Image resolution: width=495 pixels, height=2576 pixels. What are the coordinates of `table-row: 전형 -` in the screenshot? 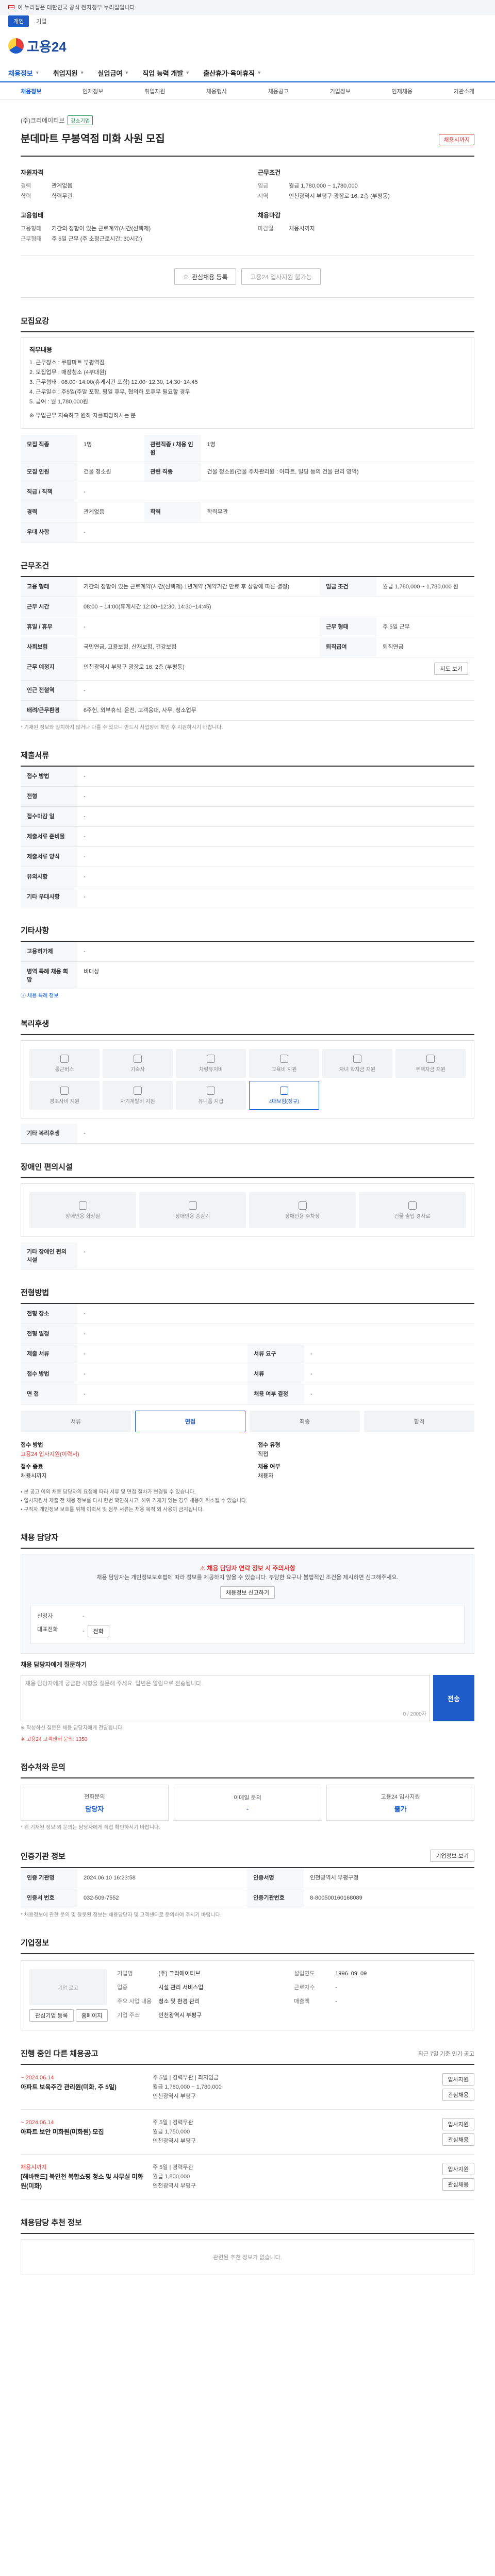 It's located at (247, 796).